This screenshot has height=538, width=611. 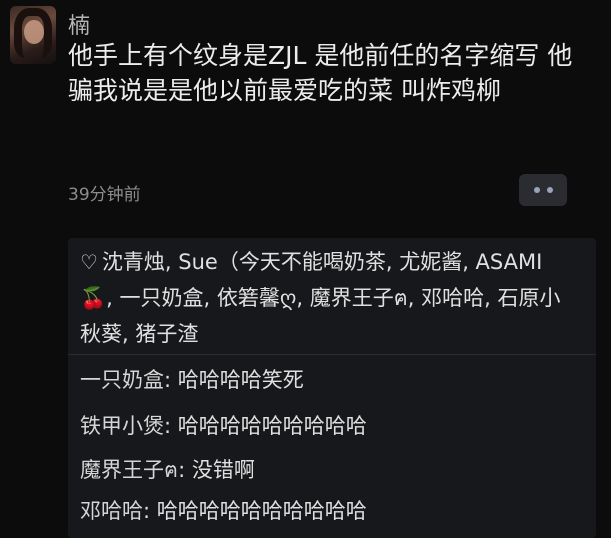 I want to click on reply-item: 一只奶盒: 哈哈哈哈笑死, so click(x=192, y=379).